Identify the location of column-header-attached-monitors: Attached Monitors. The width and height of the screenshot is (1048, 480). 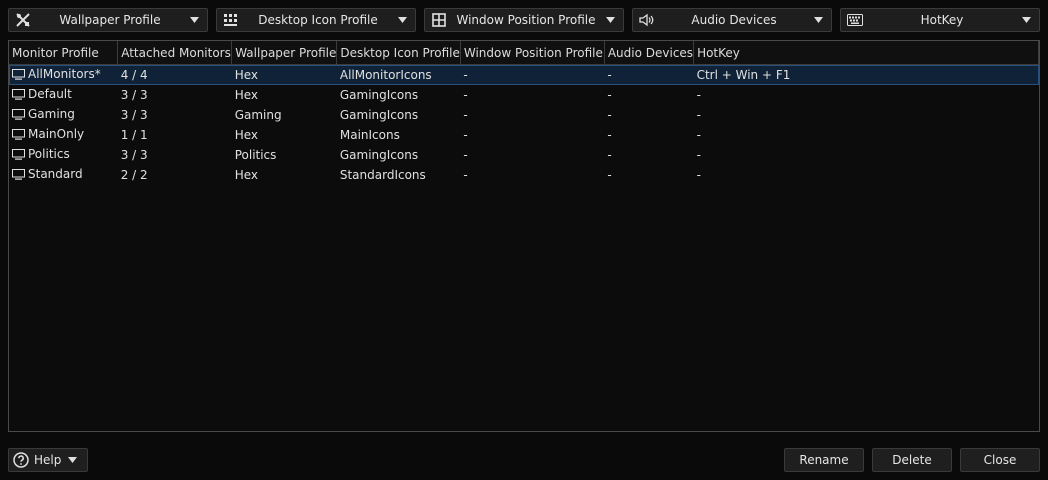
(175, 53).